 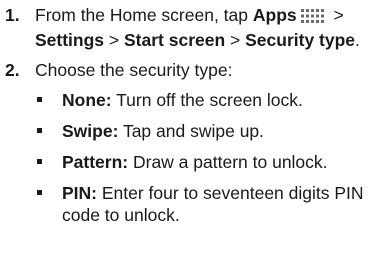 I want to click on list-item-pattern: Pattern: Draw a pattern to unlock., so click(x=207, y=162).